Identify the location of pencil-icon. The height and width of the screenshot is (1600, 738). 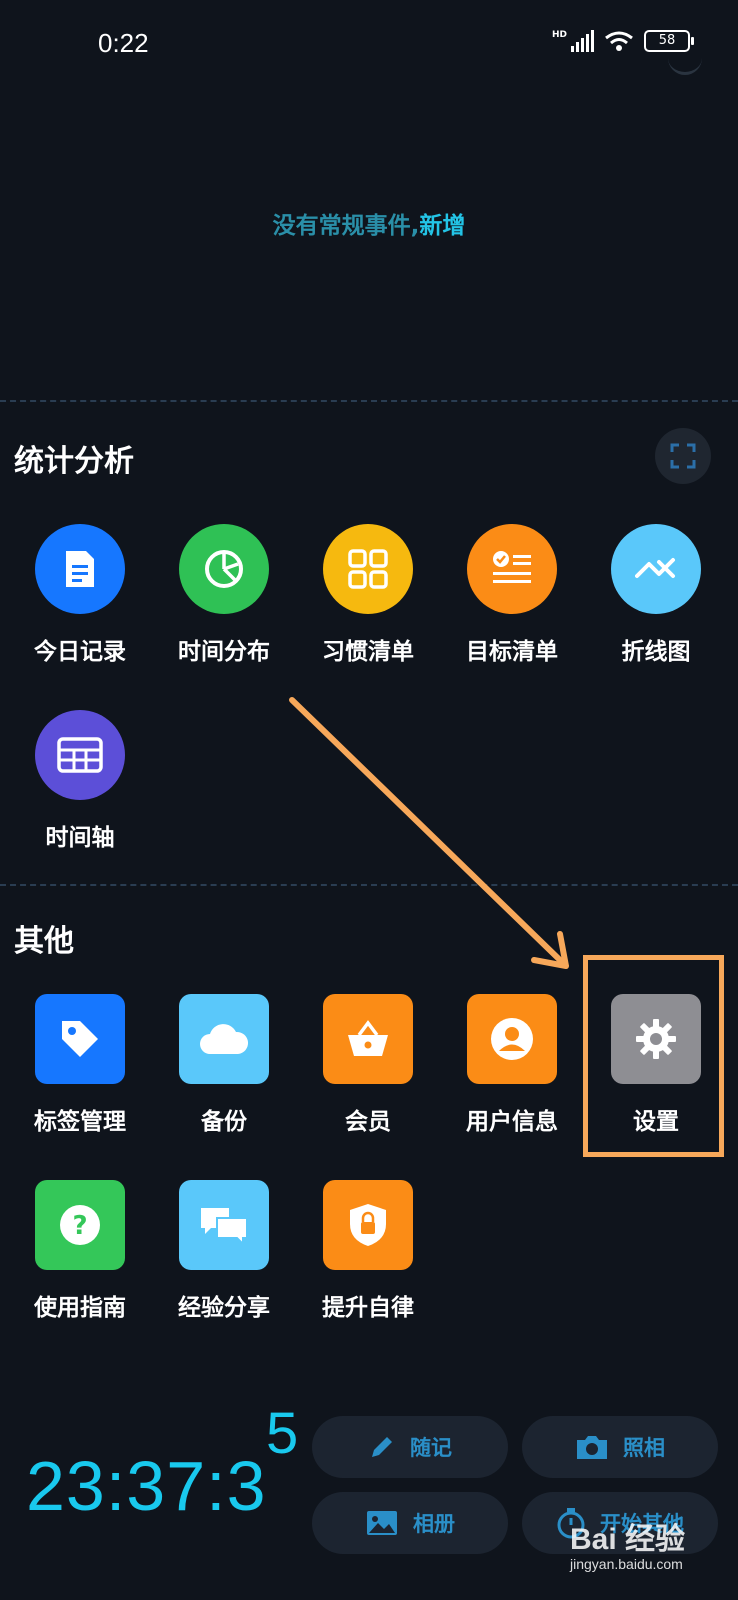
(382, 1447).